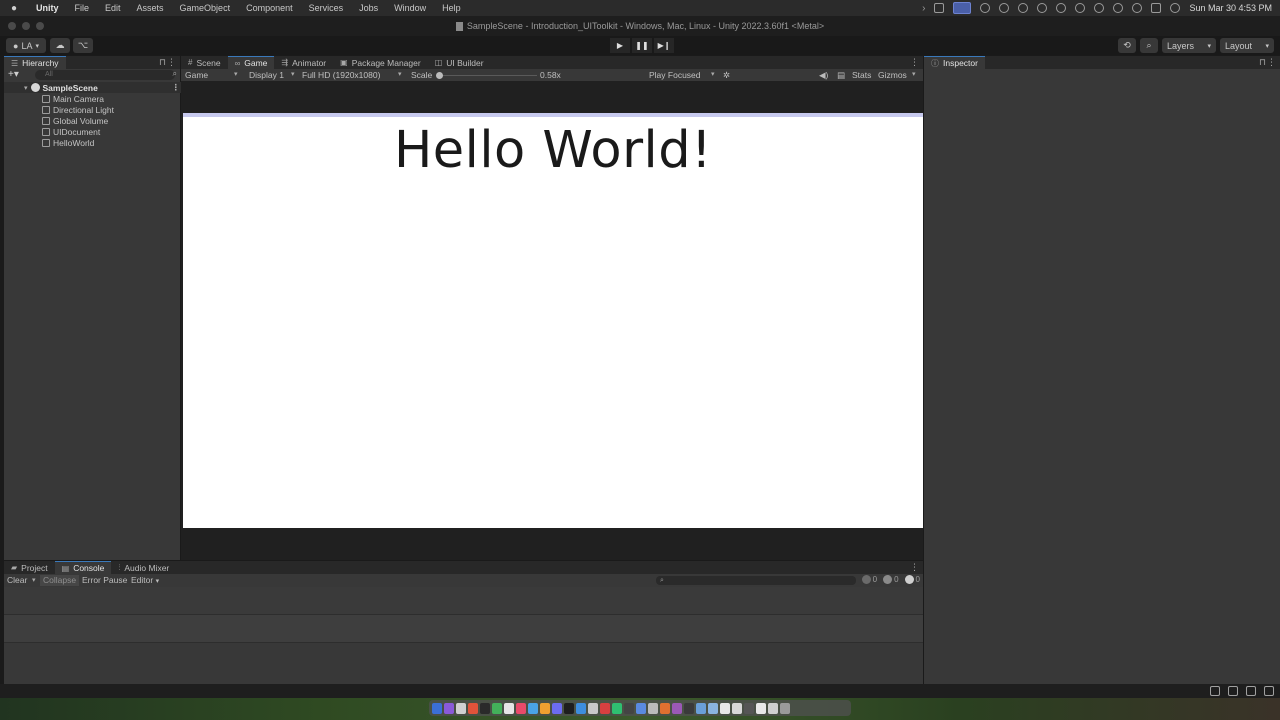 This screenshot has width=1280, height=720. Describe the element at coordinates (368, 8) in the screenshot. I see `menu-jobs: Jobs` at that location.